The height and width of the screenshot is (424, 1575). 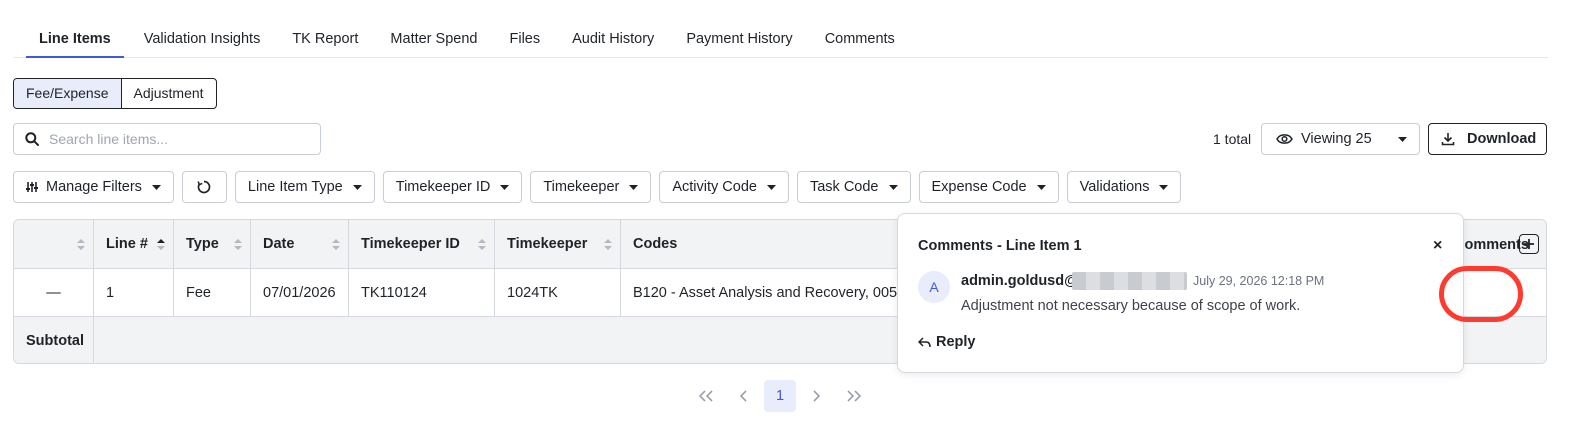 I want to click on refresh-icon, so click(x=204, y=187).